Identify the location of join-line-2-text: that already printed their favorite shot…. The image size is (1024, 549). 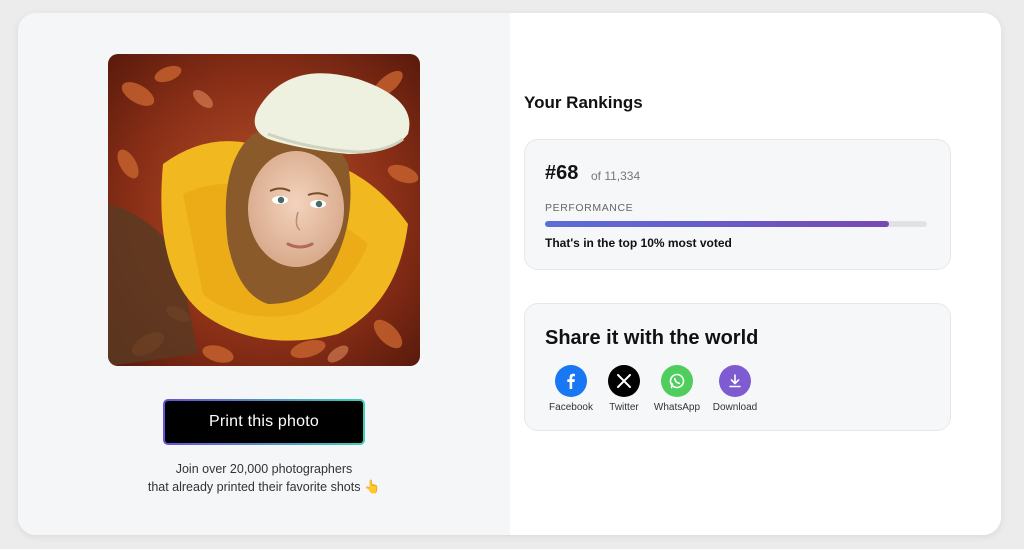
(254, 487).